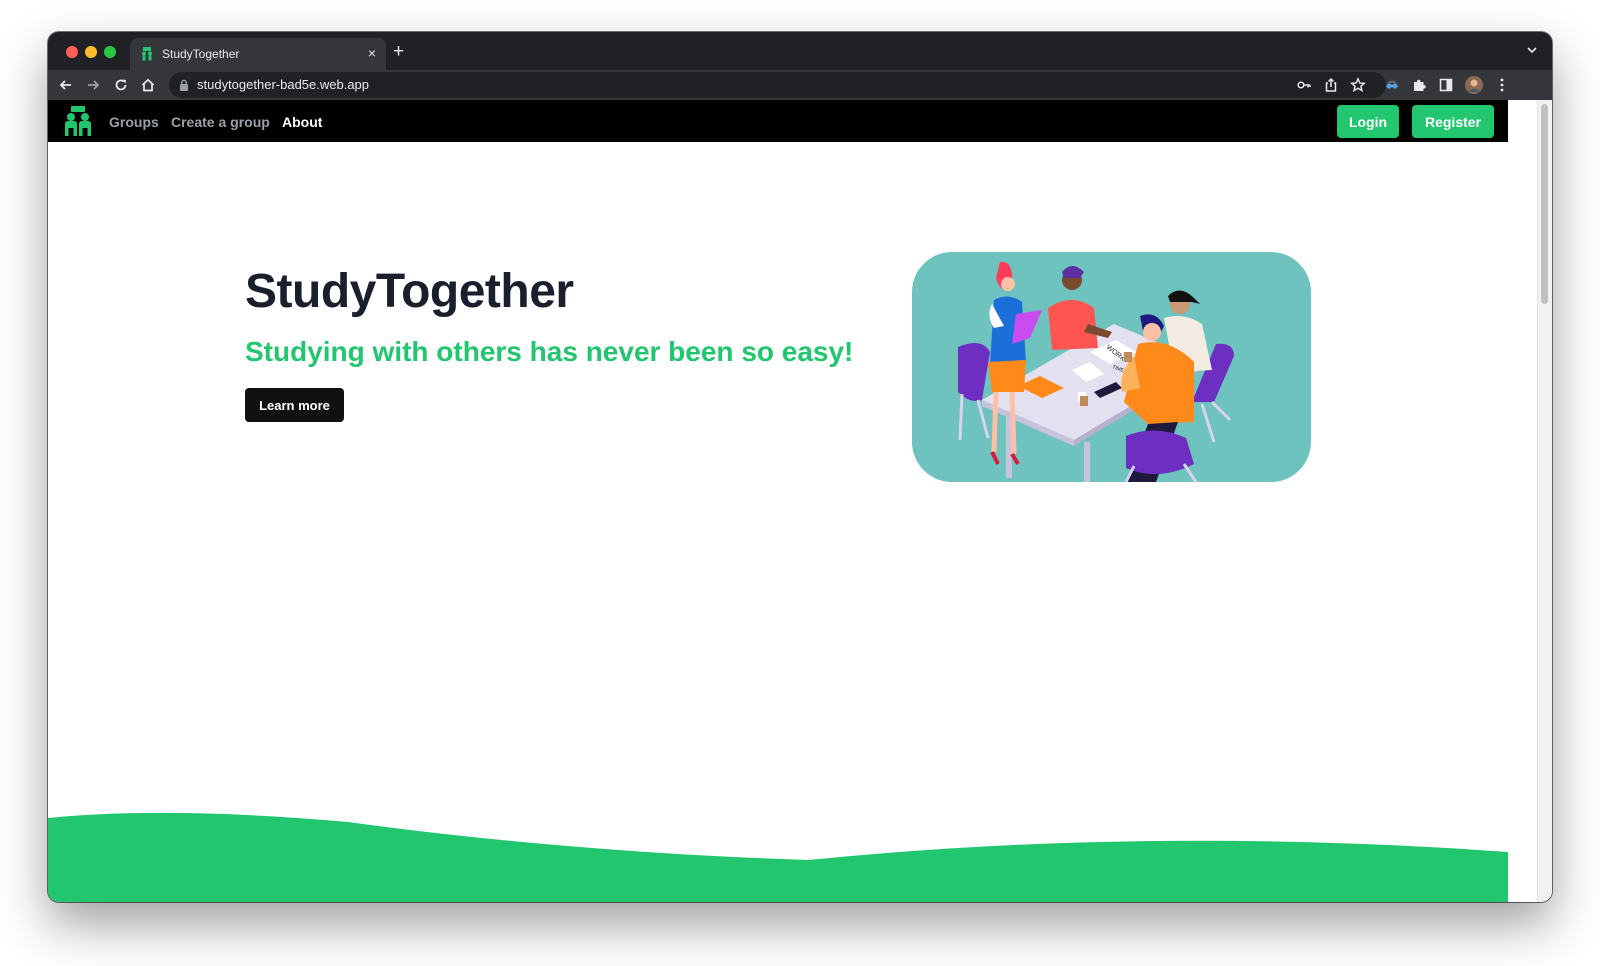 The height and width of the screenshot is (966, 1600). I want to click on hero-title: StudyTogether, so click(409, 291).